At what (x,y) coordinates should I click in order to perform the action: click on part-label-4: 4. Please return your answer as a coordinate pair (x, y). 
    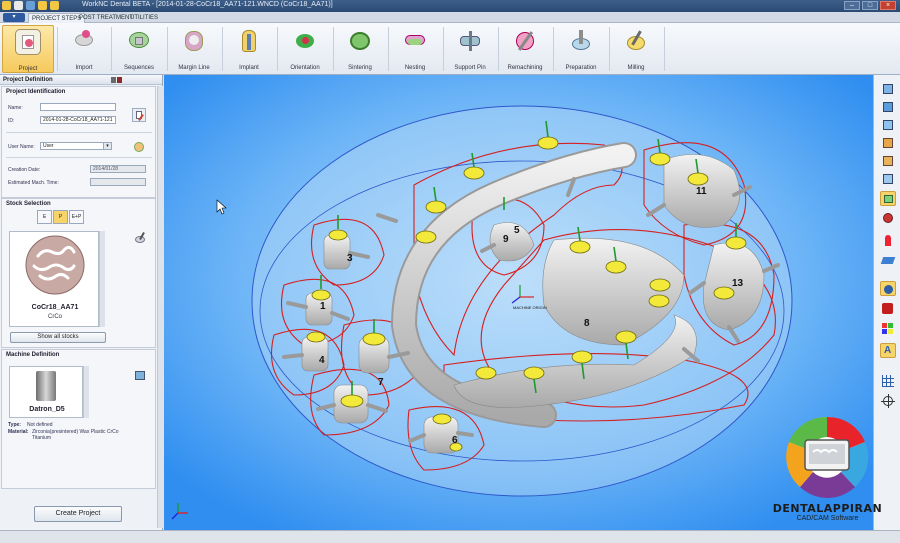
    Looking at the image, I should click on (322, 360).